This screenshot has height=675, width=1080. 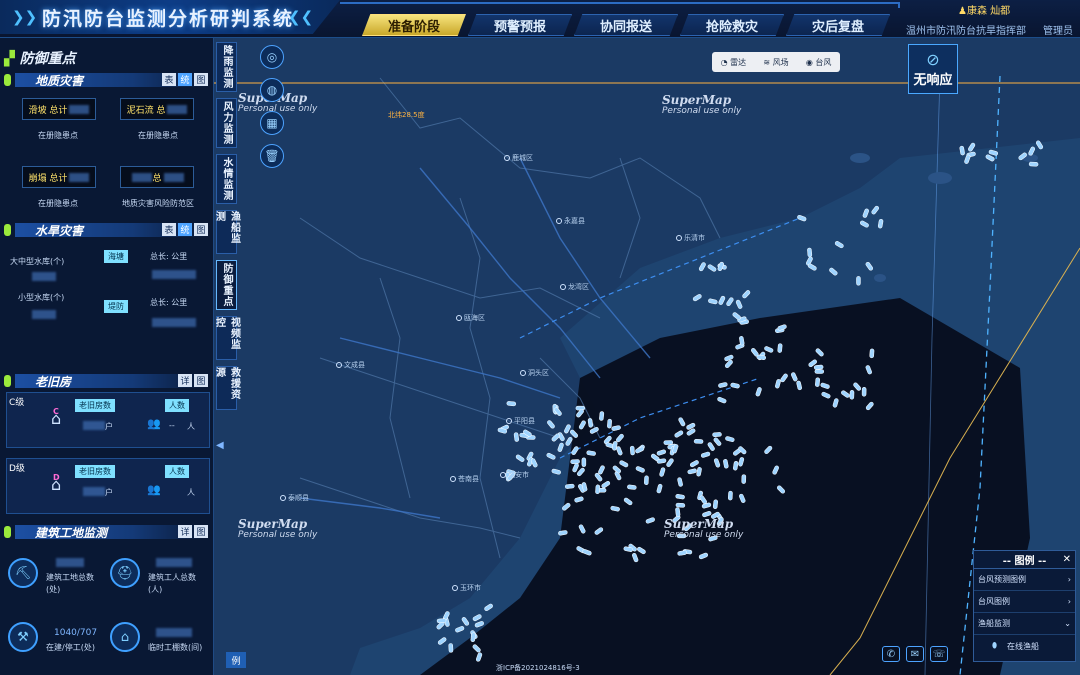 I want to click on typhoon-layer-toggle: ◉ 台风, so click(x=819, y=62).